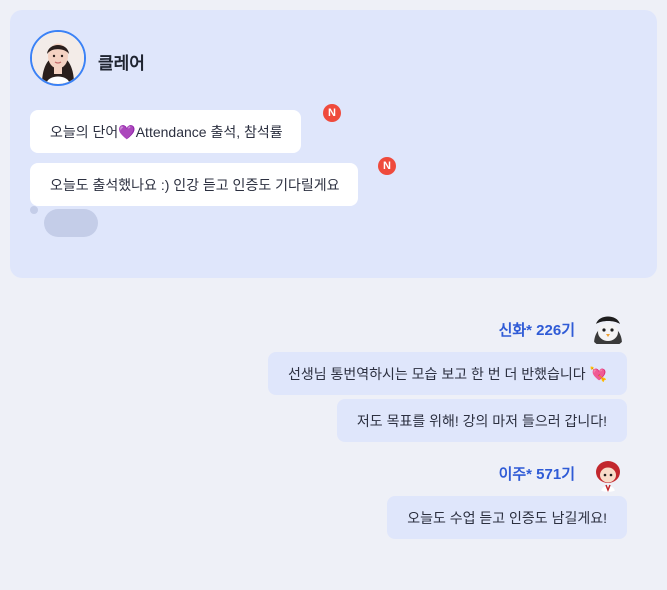  Describe the element at coordinates (34, 210) in the screenshot. I see `typing-indicator-dot` at that location.